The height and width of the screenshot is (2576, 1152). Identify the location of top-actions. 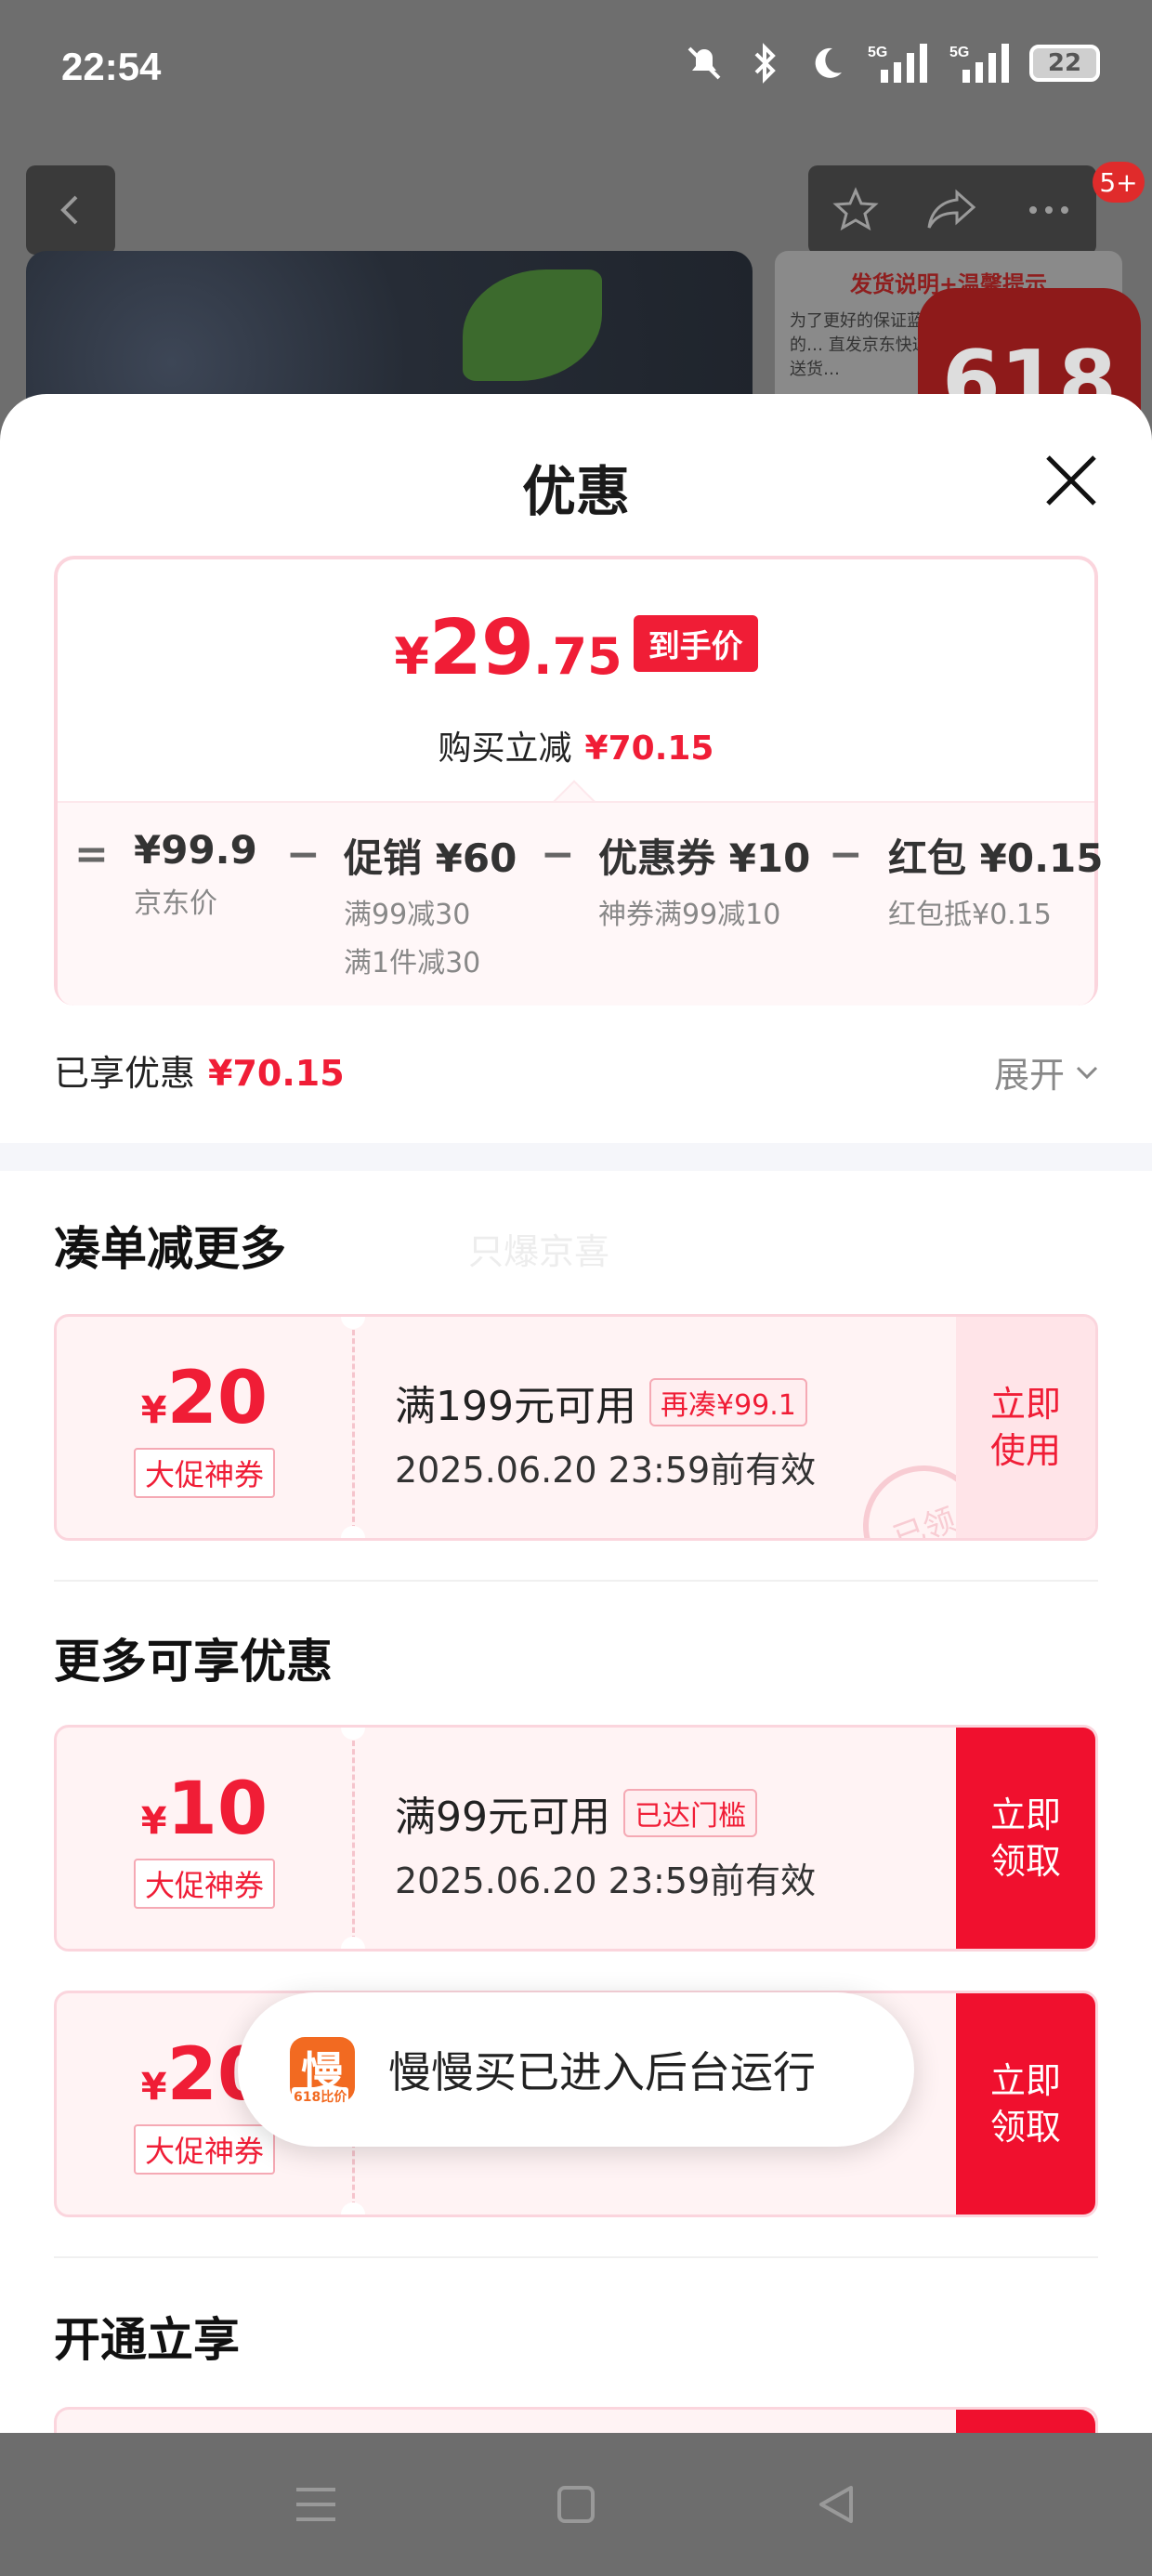
(952, 210).